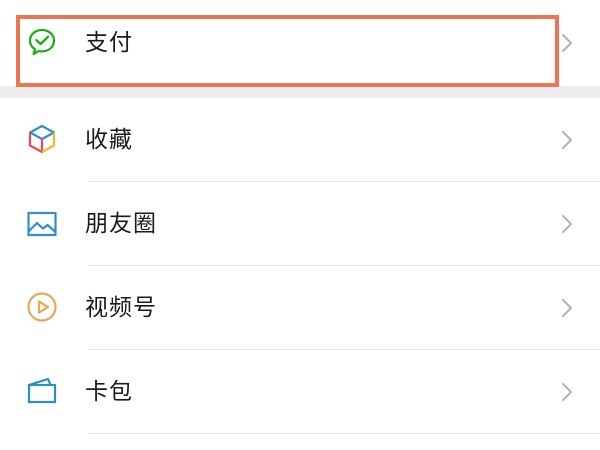 The width and height of the screenshot is (600, 450). Describe the element at coordinates (300, 92) in the screenshot. I see `section-gap` at that location.